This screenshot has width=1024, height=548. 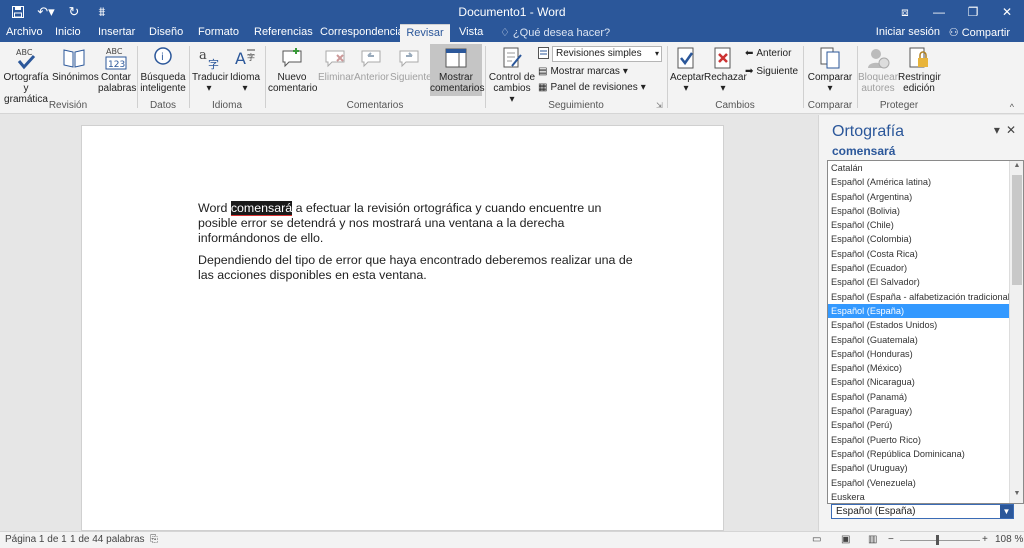 What do you see at coordinates (457, 70) in the screenshot?
I see `show-comments-button: Mostrar comentarios` at bounding box center [457, 70].